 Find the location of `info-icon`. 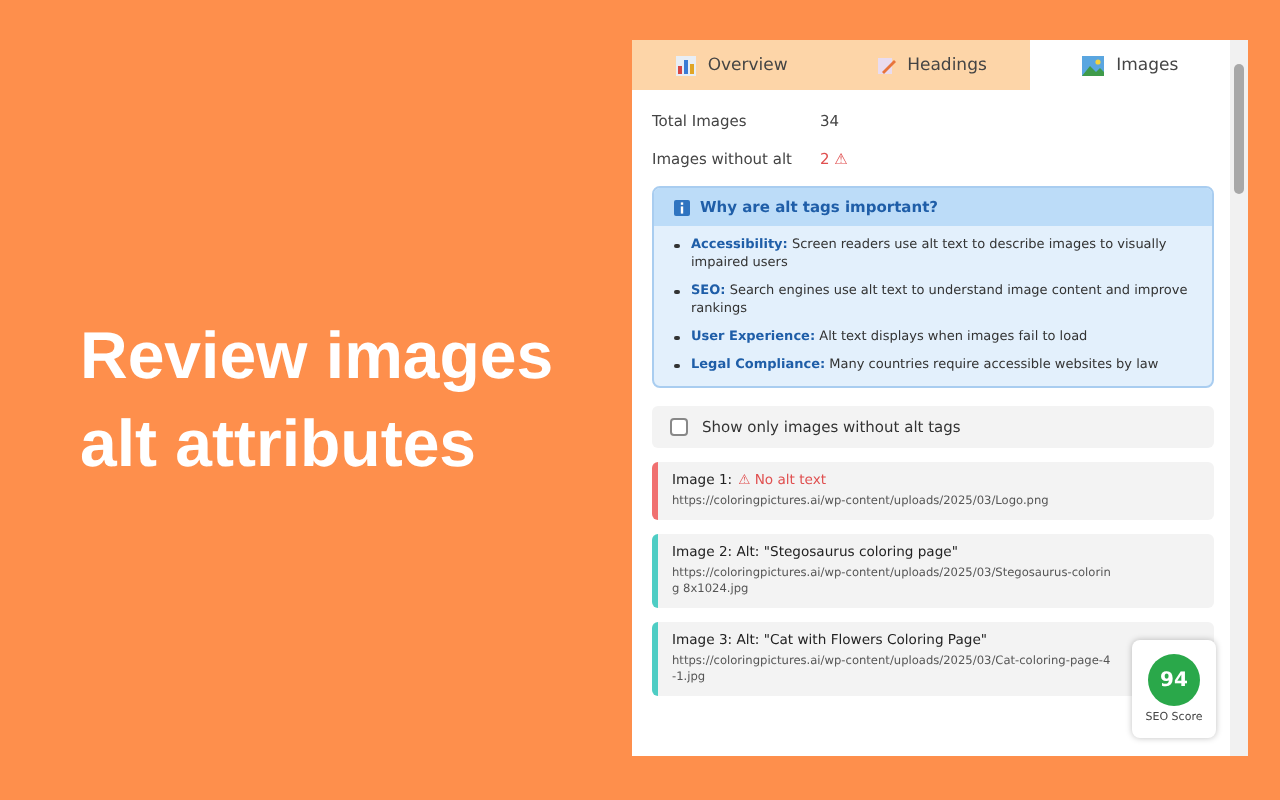

info-icon is located at coordinates (682, 207).